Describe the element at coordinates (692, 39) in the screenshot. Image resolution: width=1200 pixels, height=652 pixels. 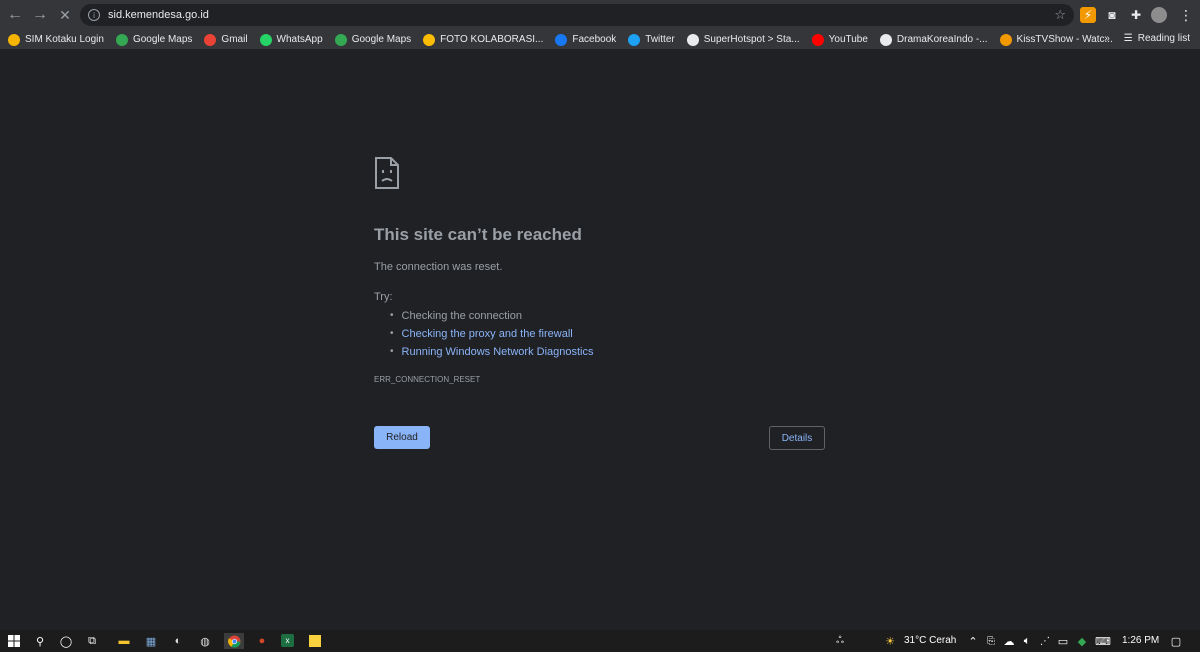
I see `globe-icon` at that location.